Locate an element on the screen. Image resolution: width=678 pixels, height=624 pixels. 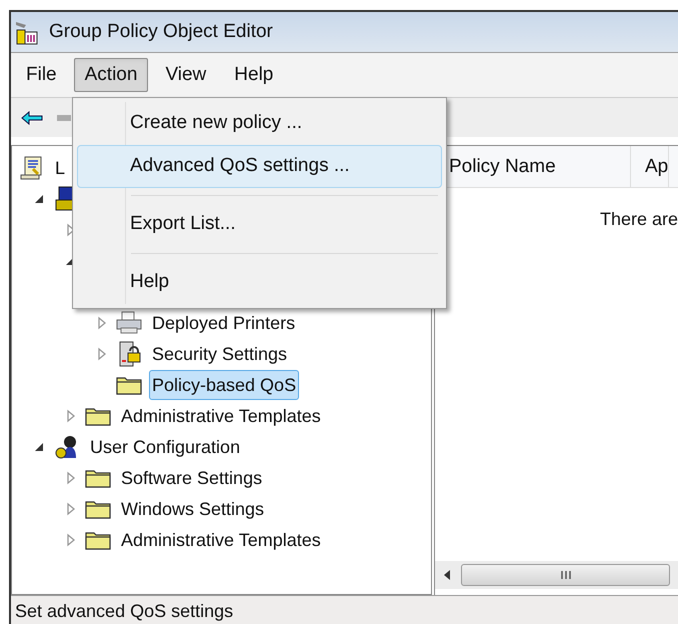
window-title: Group Policy Object Editor is located at coordinates (161, 32).